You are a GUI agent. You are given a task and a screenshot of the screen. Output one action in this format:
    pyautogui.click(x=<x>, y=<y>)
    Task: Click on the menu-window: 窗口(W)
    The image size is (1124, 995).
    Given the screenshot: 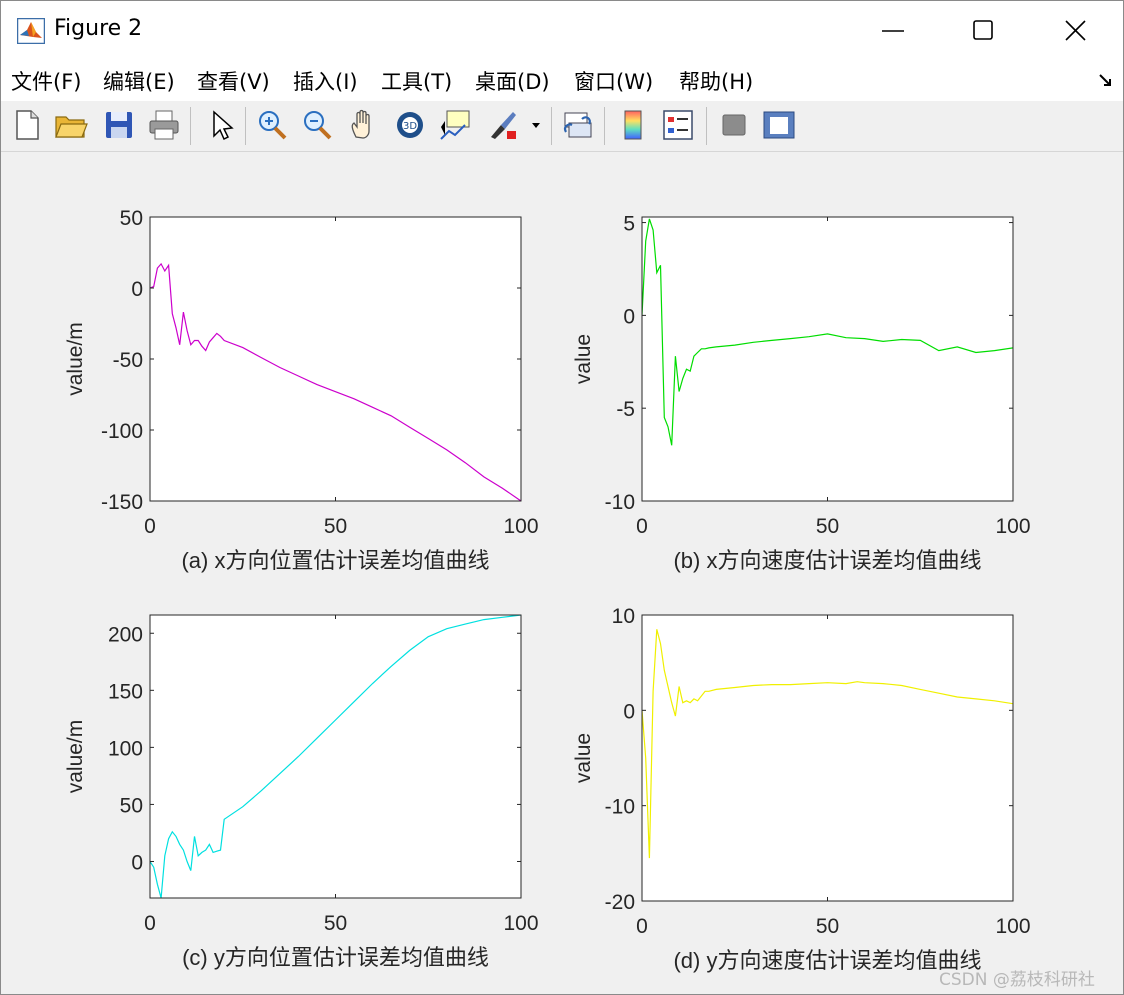 What is the action you would take?
    pyautogui.click(x=613, y=81)
    